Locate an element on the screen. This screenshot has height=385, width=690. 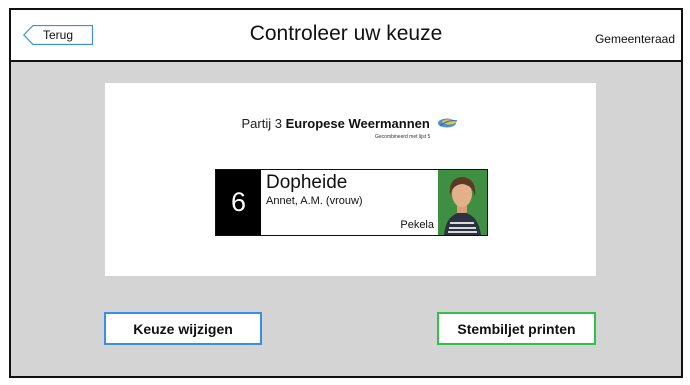
print-ballot-button: Stembiljet printen is located at coordinates (516, 328).